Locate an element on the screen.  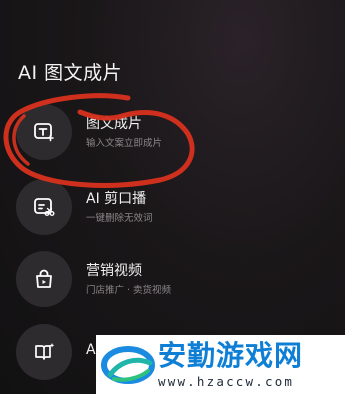
menu-item-title: 图文成片 is located at coordinates (114, 123).